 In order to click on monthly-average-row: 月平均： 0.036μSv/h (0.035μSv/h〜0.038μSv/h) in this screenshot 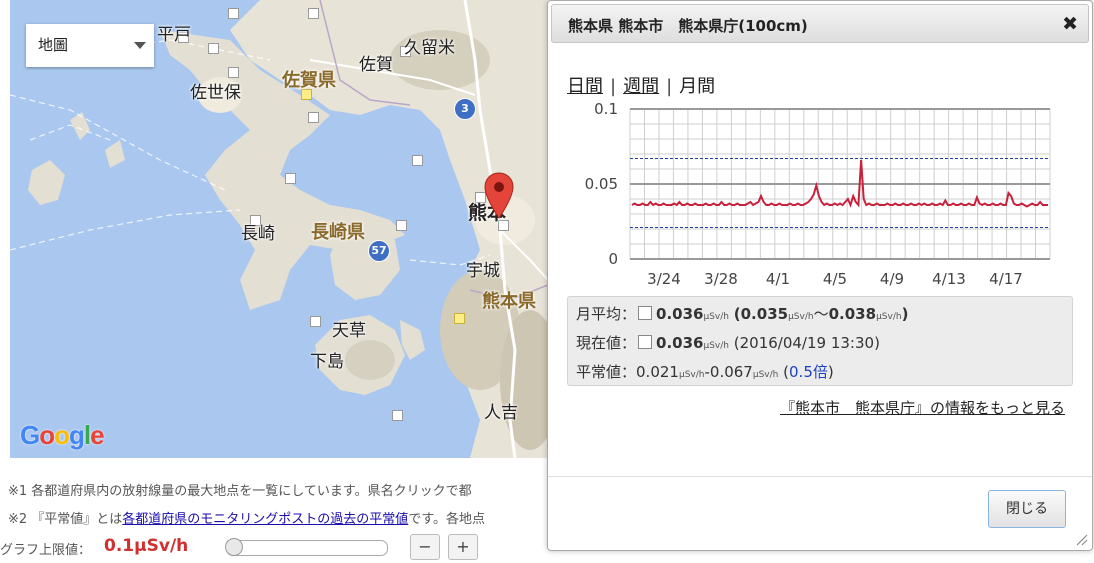, I will do `click(742, 313)`.